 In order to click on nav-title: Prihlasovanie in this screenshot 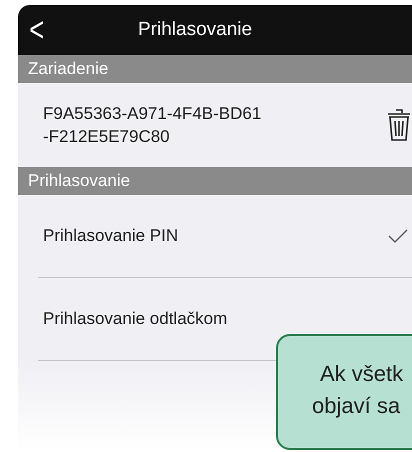, I will do `click(195, 30)`.